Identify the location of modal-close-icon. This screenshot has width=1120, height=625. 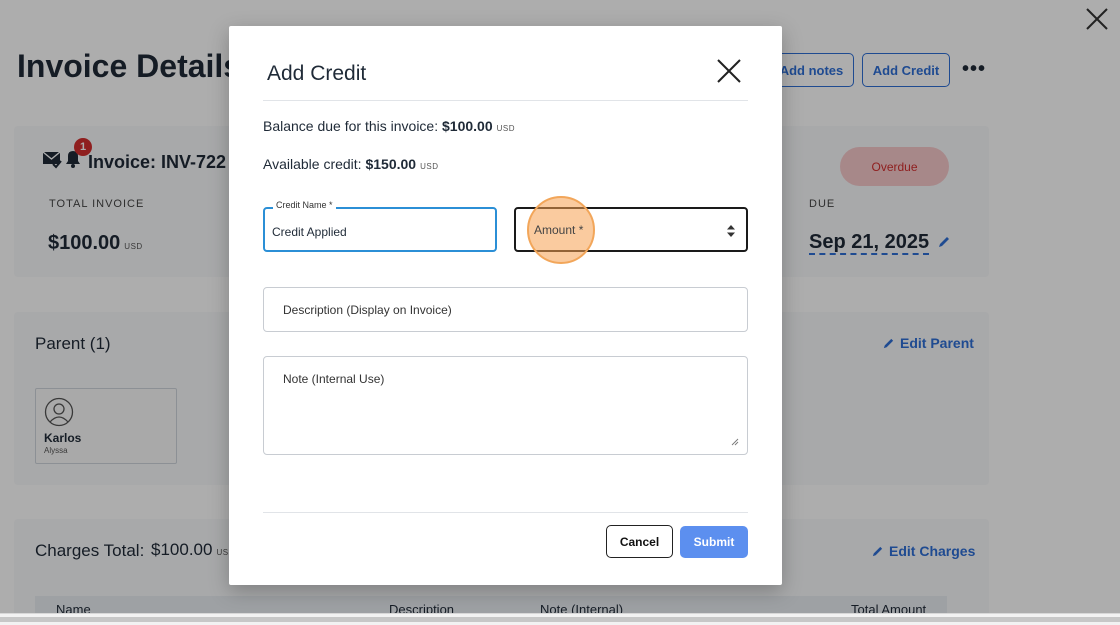
(729, 71).